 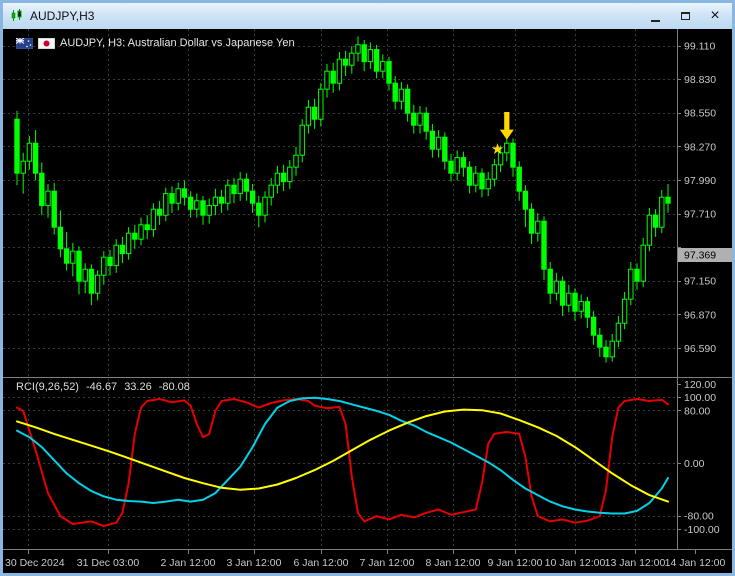 What do you see at coordinates (700, 114) in the screenshot?
I see `svg-text: 98.550` at bounding box center [700, 114].